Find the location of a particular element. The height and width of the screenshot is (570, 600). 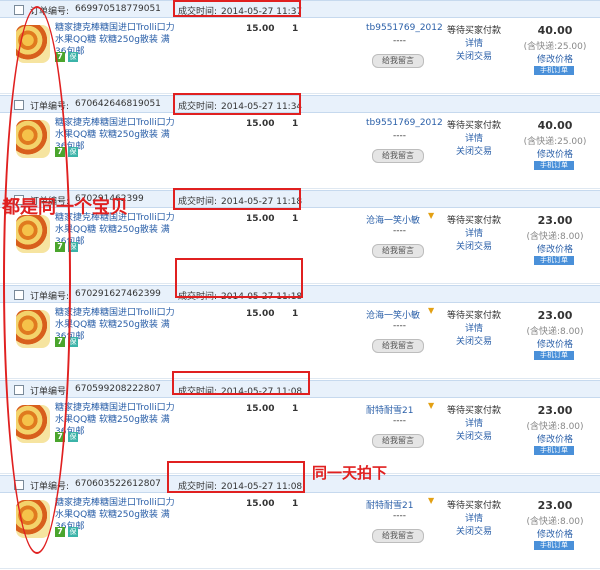

order-number: 670291627462399 is located at coordinates (118, 294).